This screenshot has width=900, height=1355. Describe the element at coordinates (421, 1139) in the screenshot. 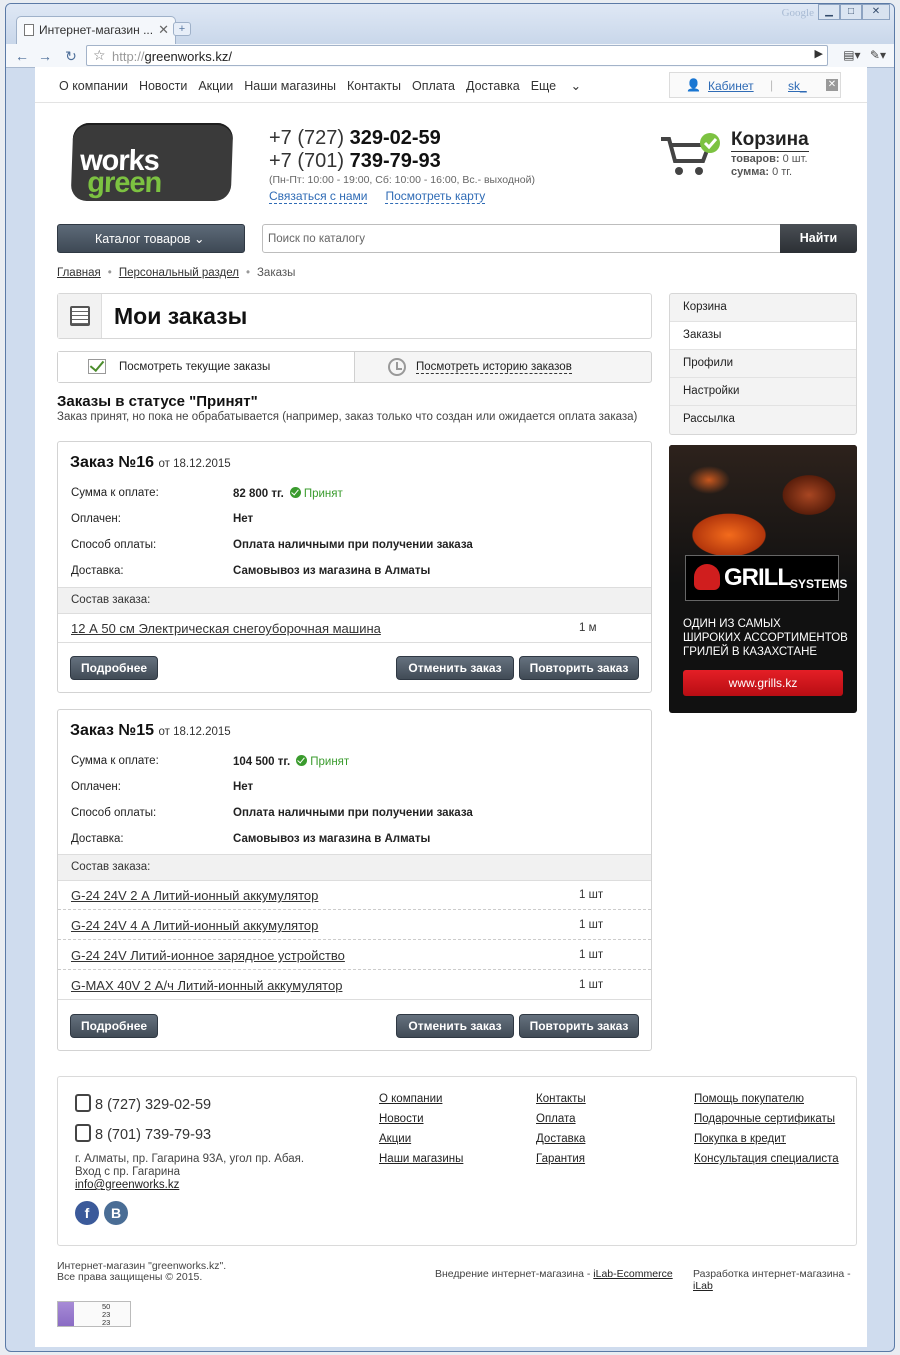

I see `footer-link: Акции` at that location.